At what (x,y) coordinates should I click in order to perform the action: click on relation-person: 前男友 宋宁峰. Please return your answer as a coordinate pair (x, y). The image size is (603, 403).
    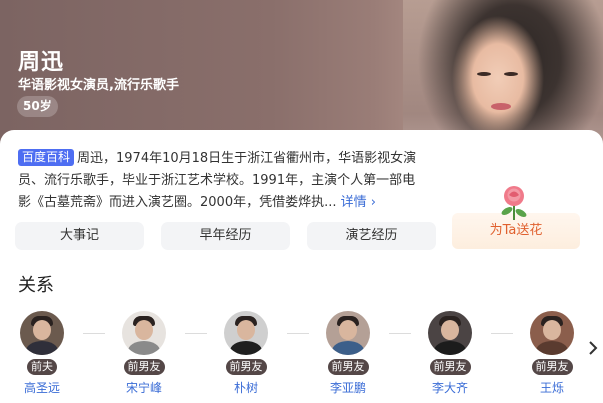
    Looking at the image, I should click on (144, 353).